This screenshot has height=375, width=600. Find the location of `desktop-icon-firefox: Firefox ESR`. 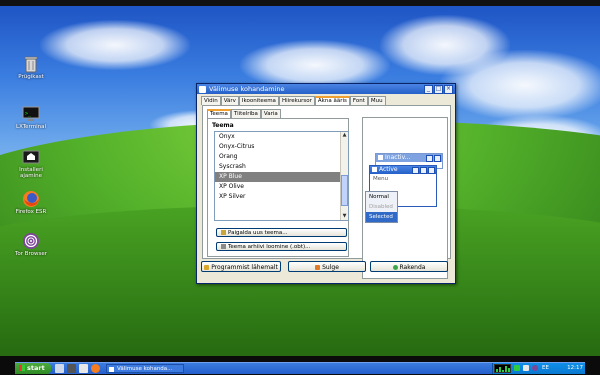

desktop-icon-firefox: Firefox ESR is located at coordinates (31, 202).